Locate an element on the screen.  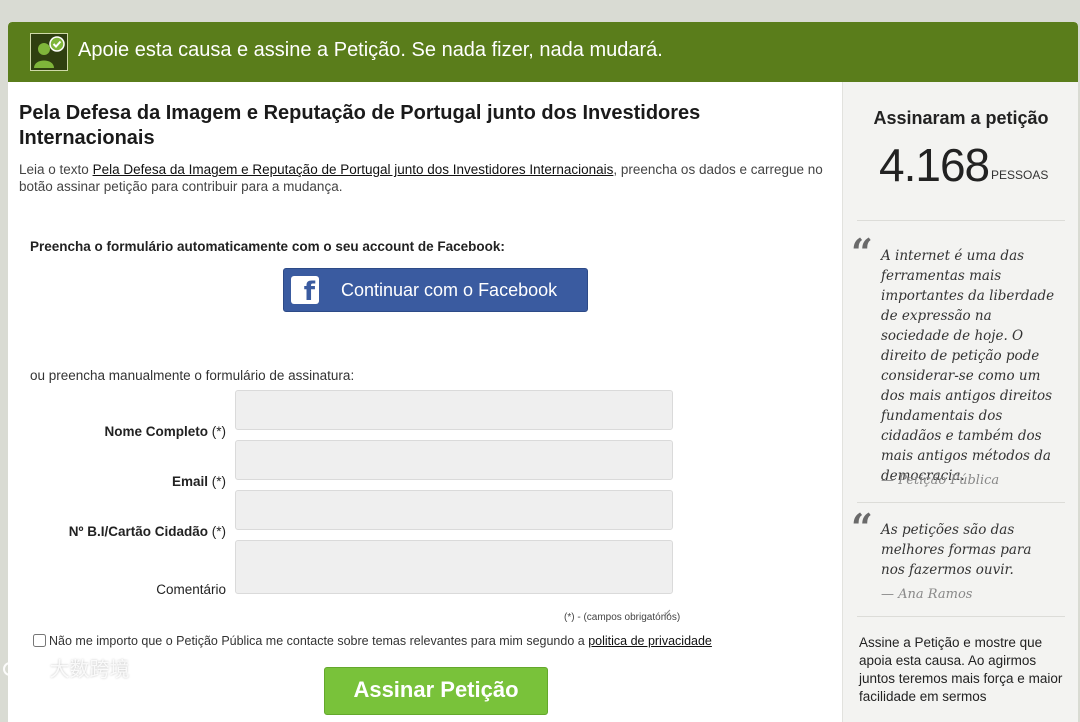
full-name-label-text: Nome Completo is located at coordinates (156, 431).